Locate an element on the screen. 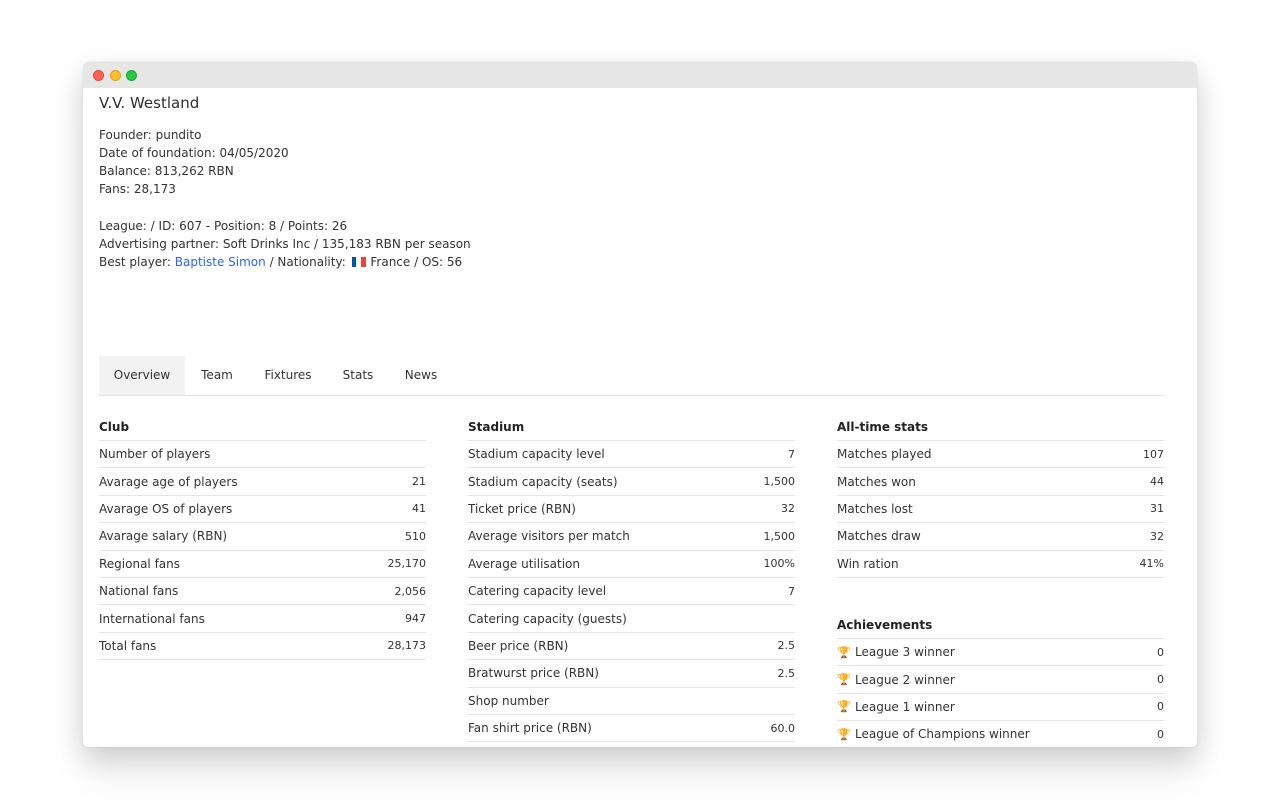  row-label: Beer price (RBN) is located at coordinates (518, 646).